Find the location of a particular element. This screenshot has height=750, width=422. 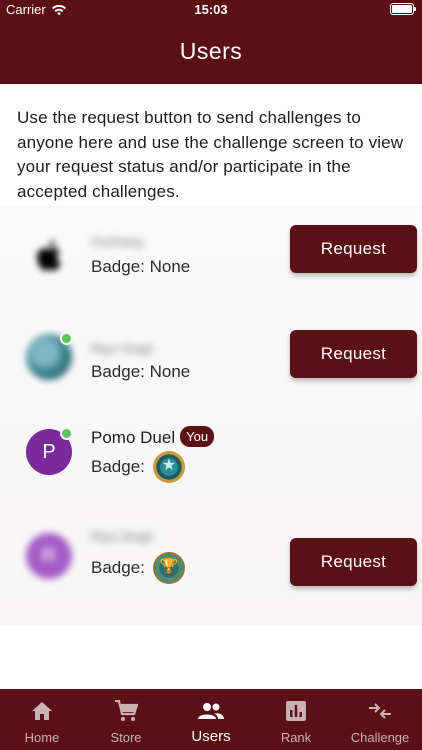

tab-label: Rank is located at coordinates (296, 737).